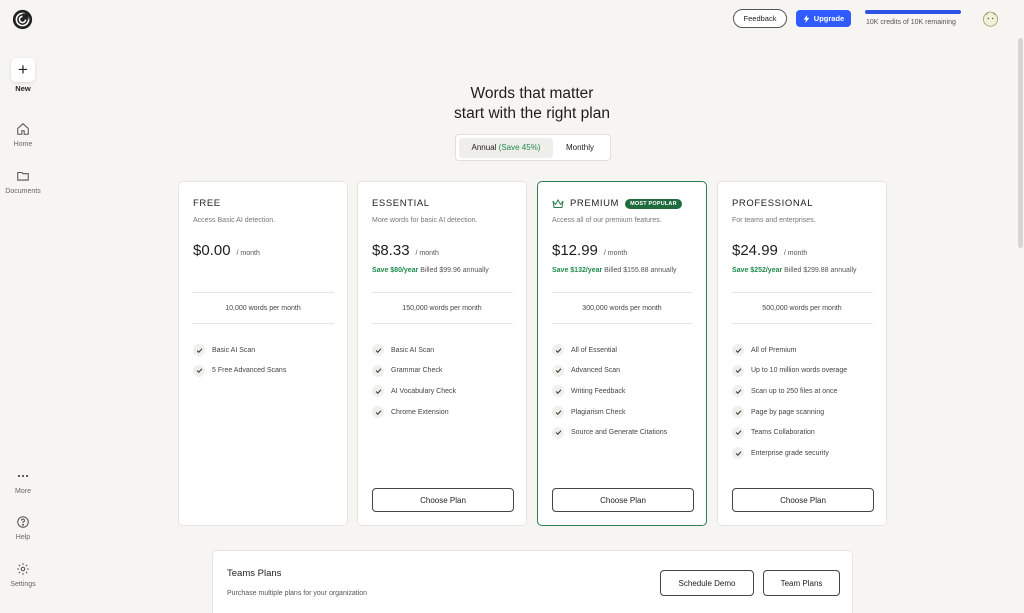 This screenshot has width=1024, height=613. I want to click on annual-savings: Save $252/year, so click(757, 270).